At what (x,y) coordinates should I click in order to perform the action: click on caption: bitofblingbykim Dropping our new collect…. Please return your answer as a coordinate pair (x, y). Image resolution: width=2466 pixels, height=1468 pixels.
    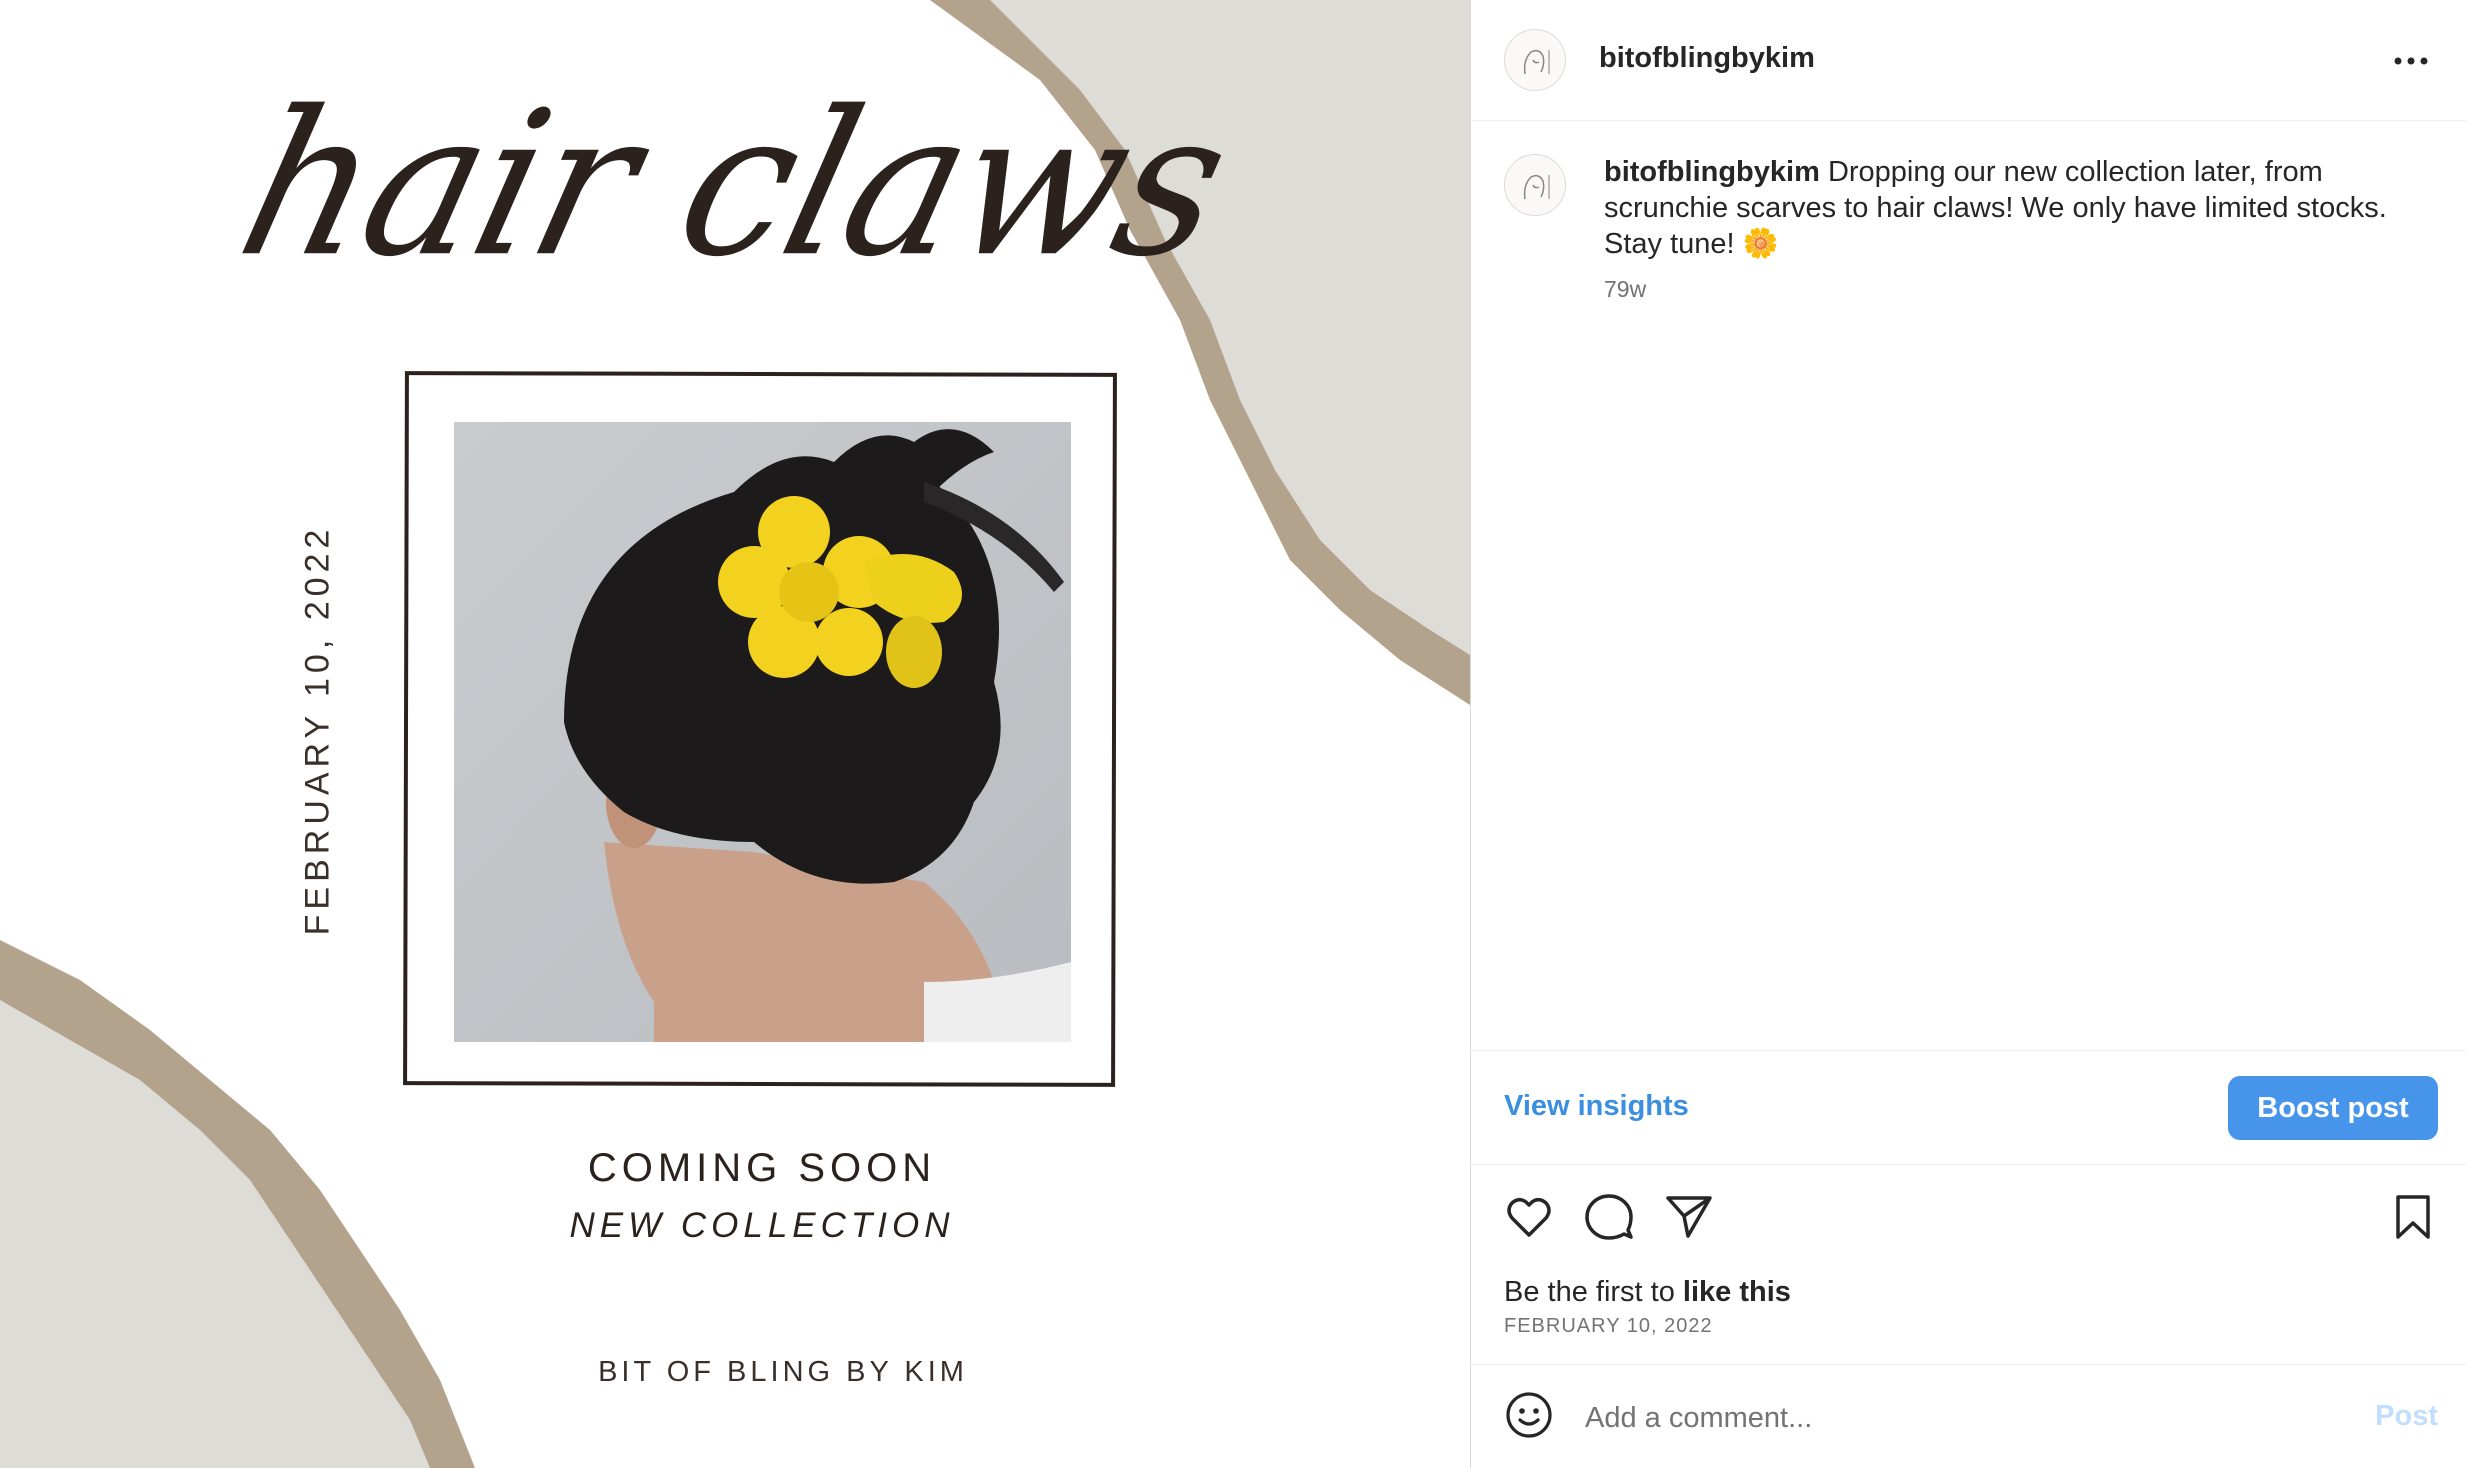
    Looking at the image, I should click on (2014, 208).